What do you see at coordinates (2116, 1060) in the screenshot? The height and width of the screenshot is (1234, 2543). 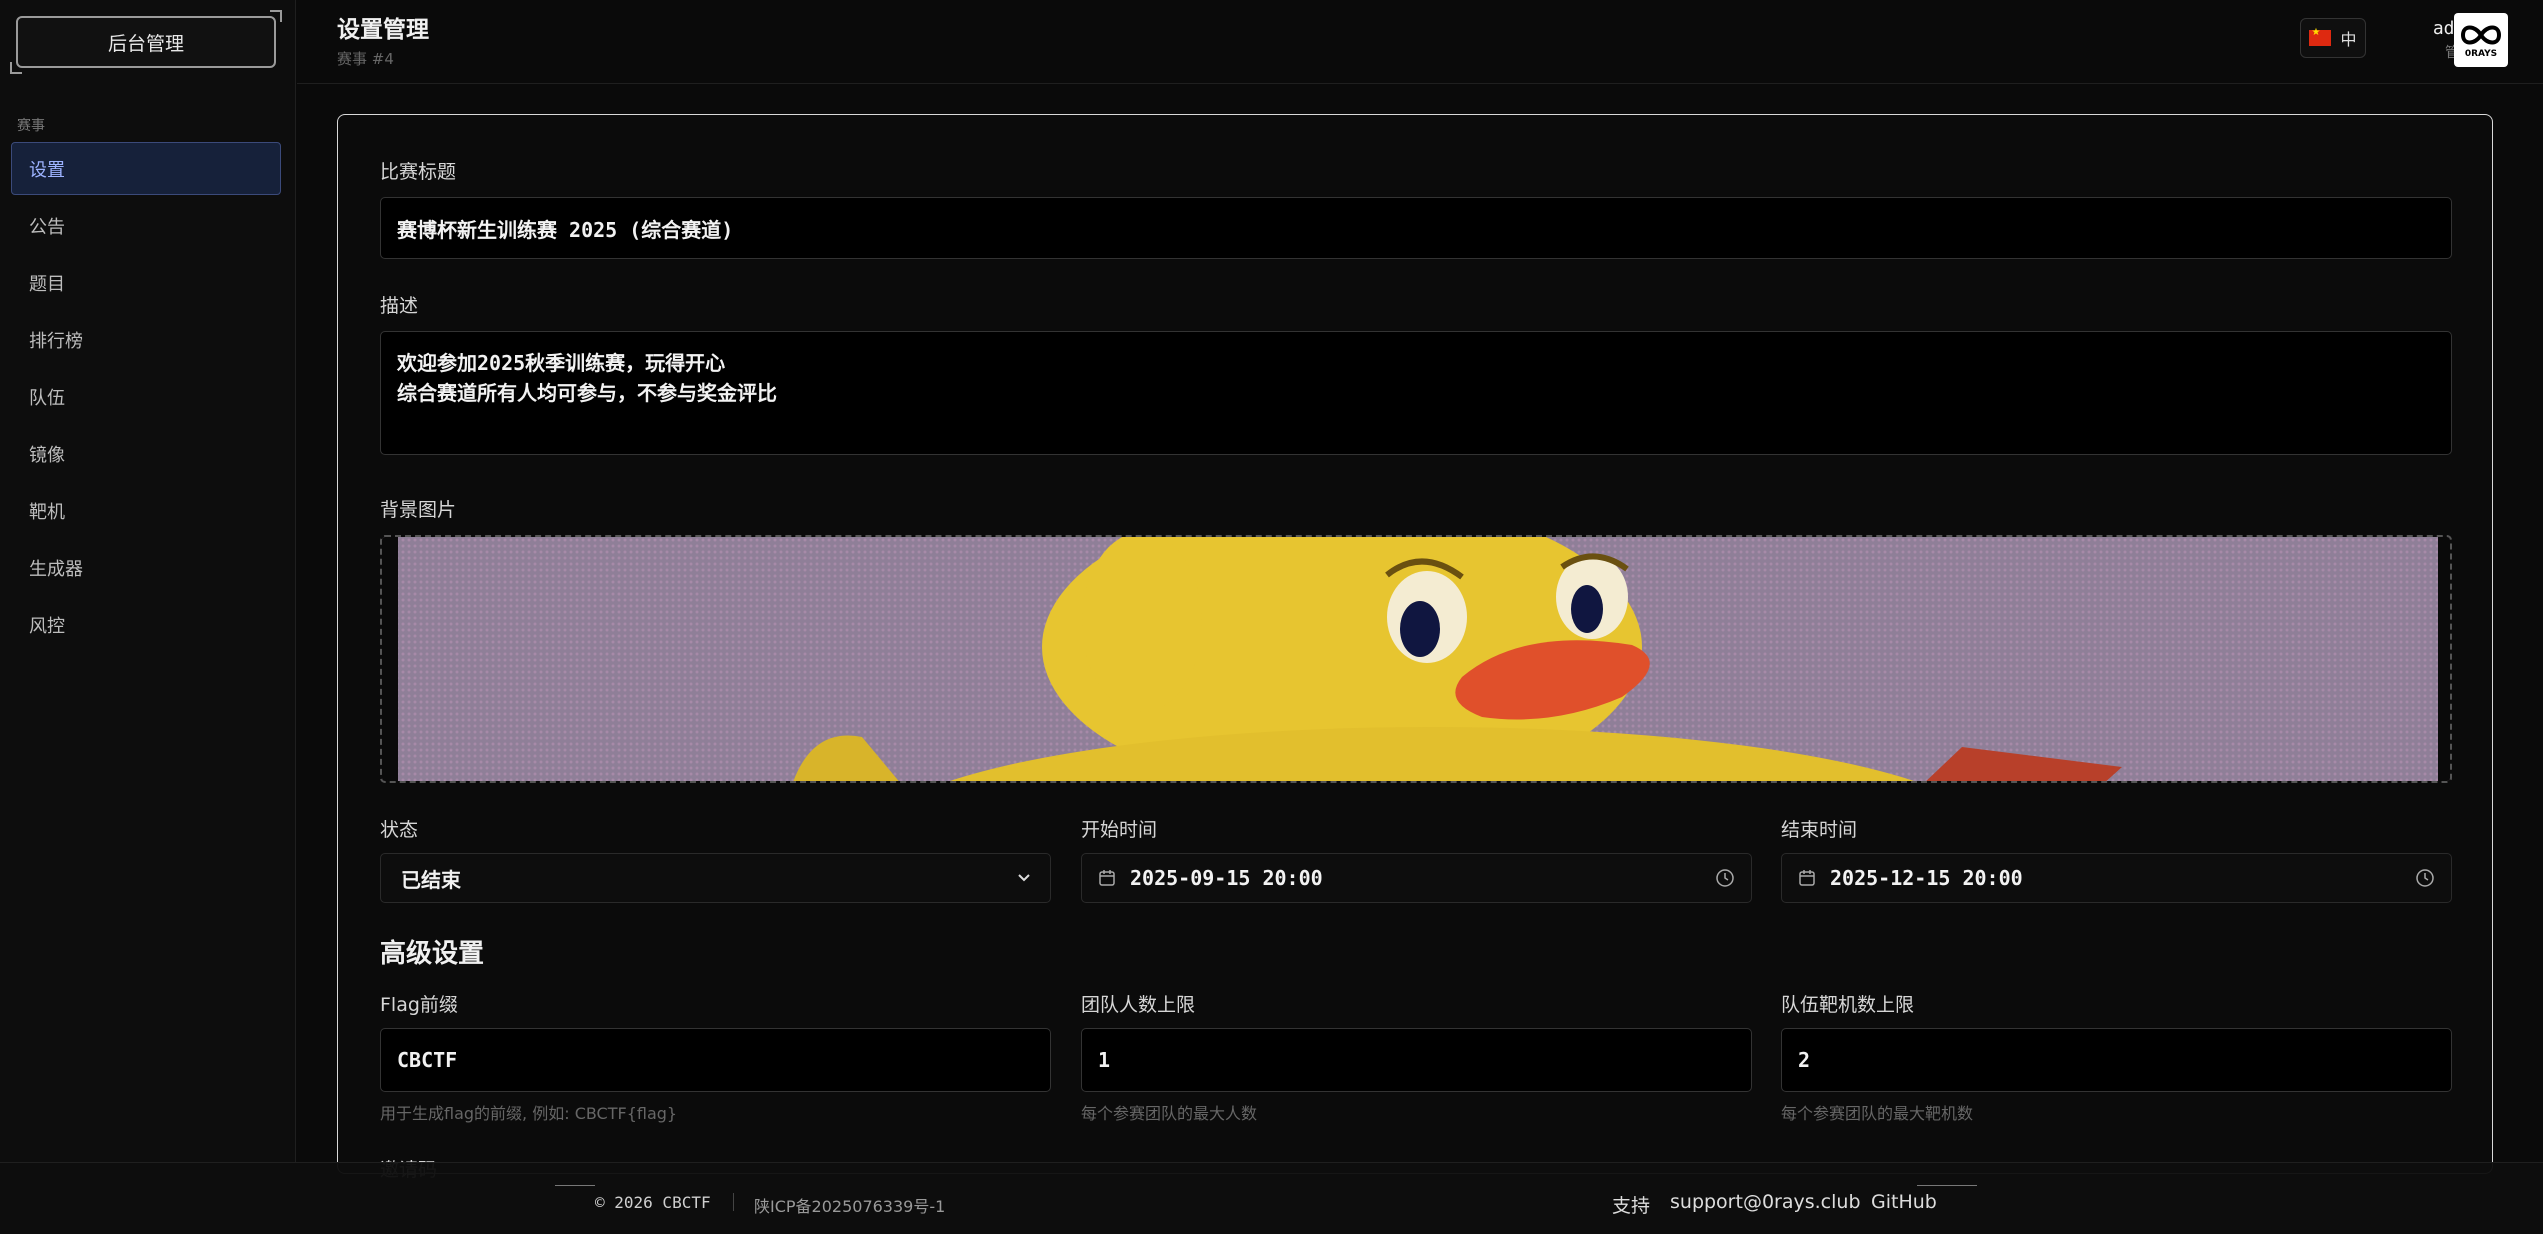 I see `team-vm-input: 2` at bounding box center [2116, 1060].